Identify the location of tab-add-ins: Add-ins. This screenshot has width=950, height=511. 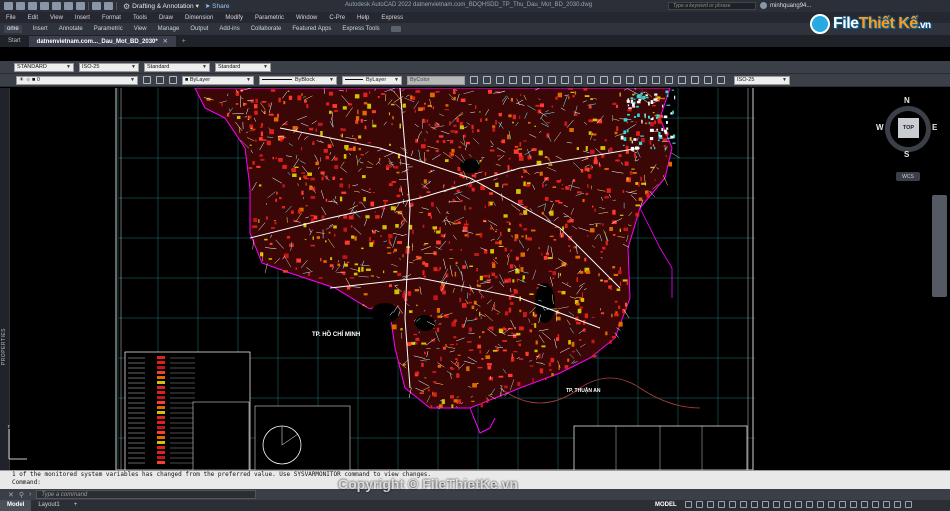
(229, 29).